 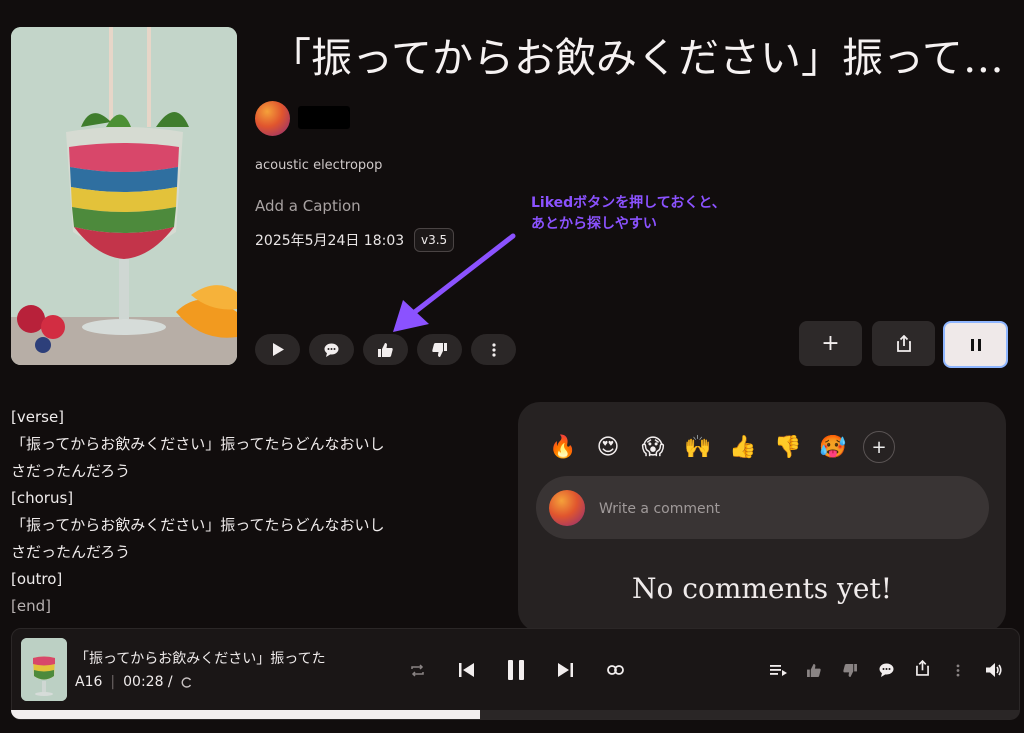 What do you see at coordinates (698, 447) in the screenshot?
I see `reaction-raised-hands-icon: 🙌` at bounding box center [698, 447].